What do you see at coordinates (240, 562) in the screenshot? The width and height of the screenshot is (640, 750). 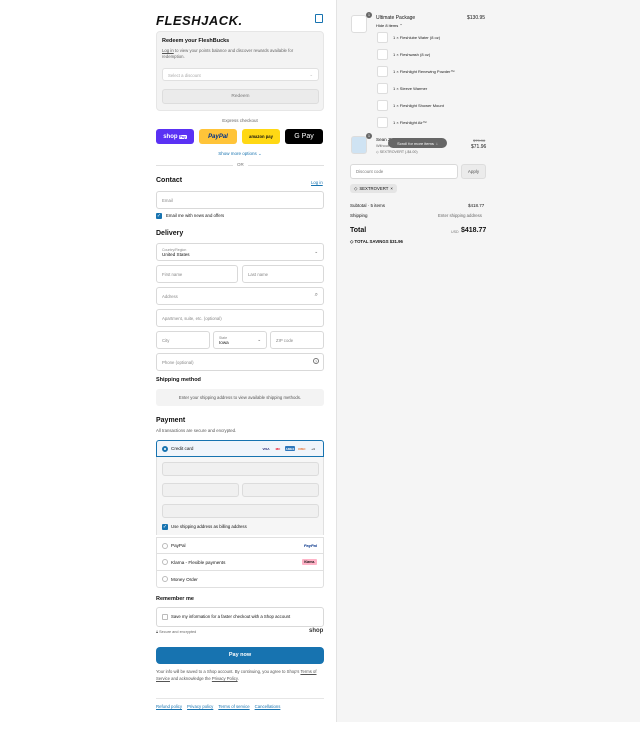 I see `klarna-option: Klarna - Flexible payments Klarna.` at bounding box center [240, 562].